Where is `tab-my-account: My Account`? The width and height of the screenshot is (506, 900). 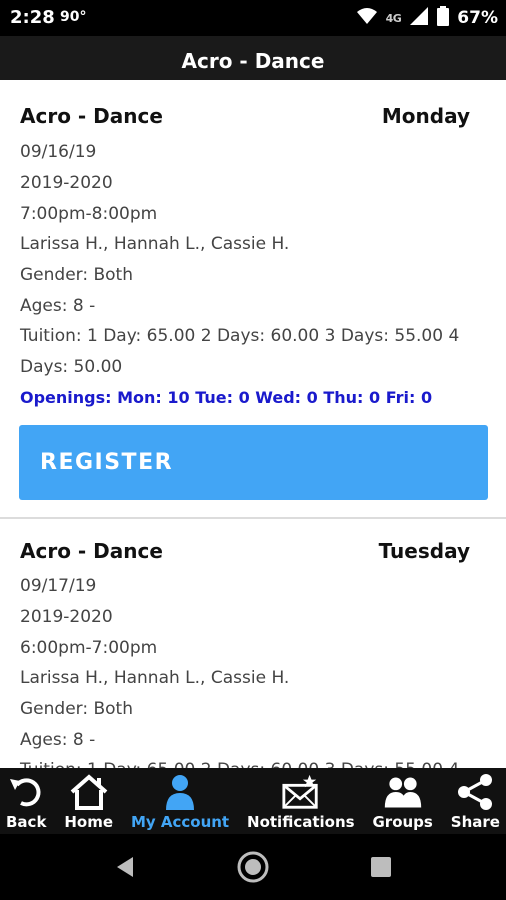
tab-my-account: My Account is located at coordinates (180, 801).